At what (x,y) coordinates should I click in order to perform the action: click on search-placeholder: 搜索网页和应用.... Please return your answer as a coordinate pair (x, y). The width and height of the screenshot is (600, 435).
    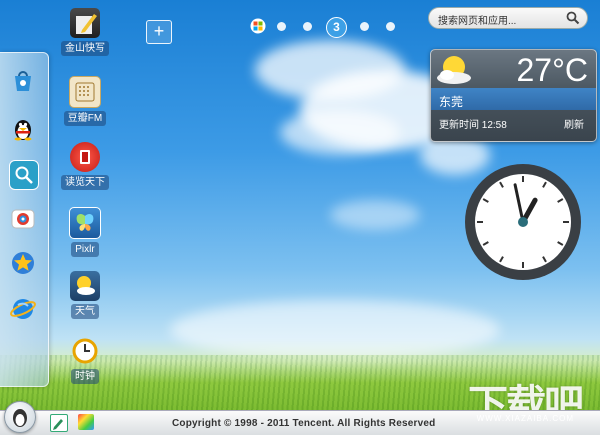
    Looking at the image, I should click on (477, 21).